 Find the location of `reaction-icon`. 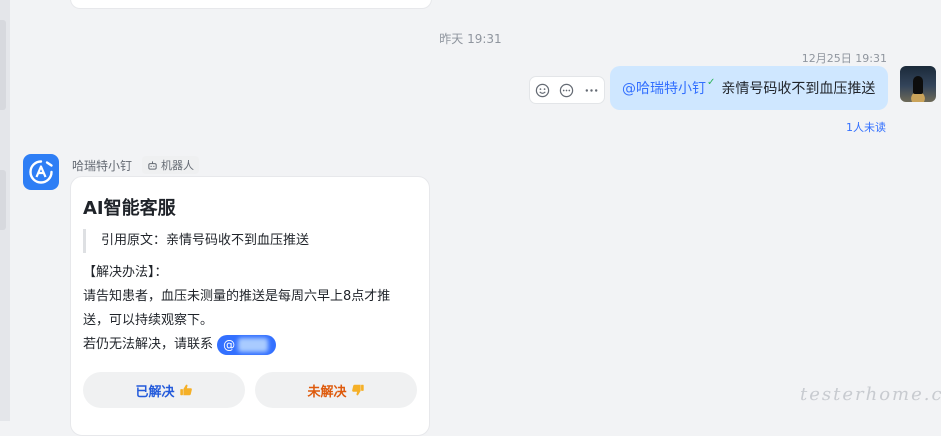

reaction-icon is located at coordinates (542, 90).